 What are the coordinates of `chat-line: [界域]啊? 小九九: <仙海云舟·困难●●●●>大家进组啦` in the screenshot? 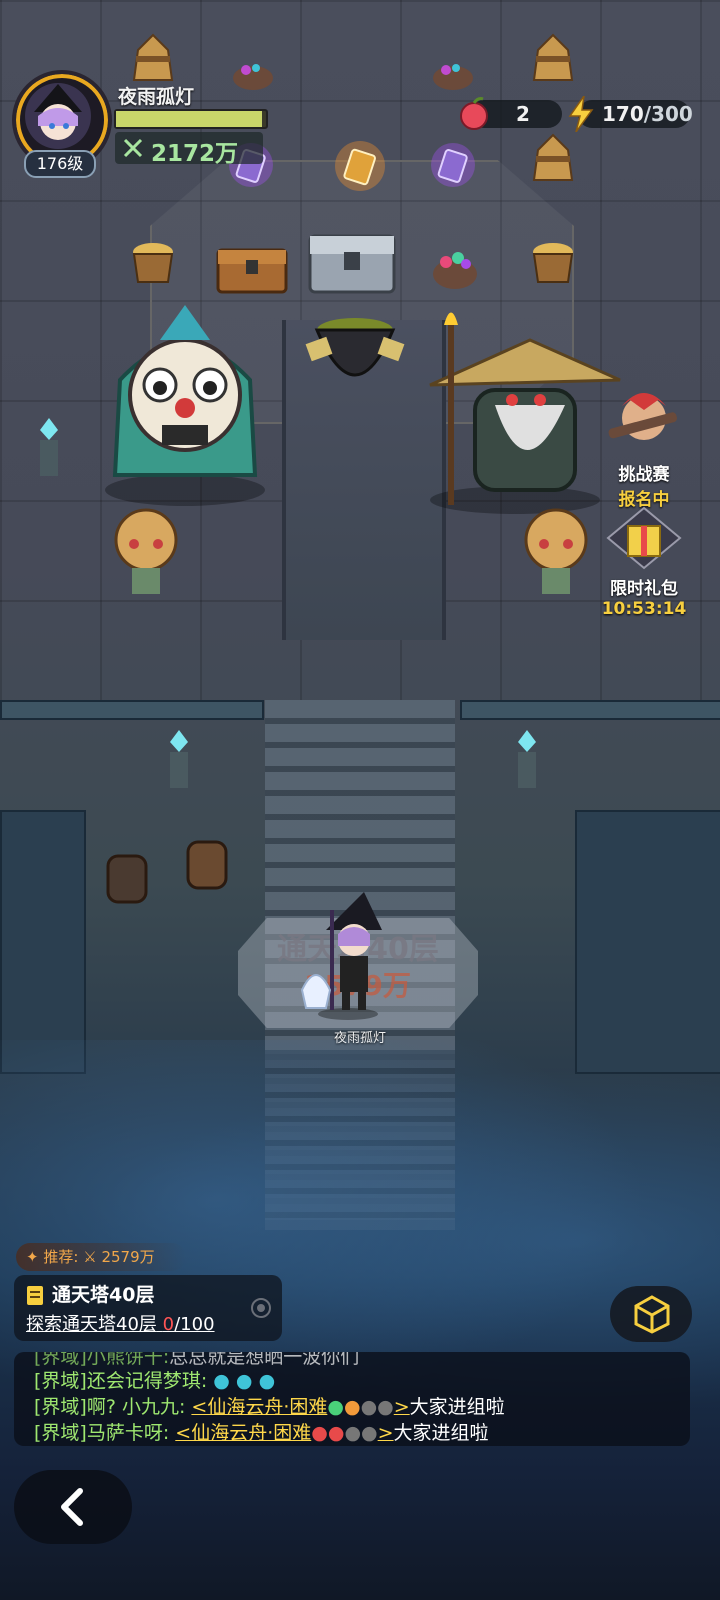 It's located at (269, 1407).